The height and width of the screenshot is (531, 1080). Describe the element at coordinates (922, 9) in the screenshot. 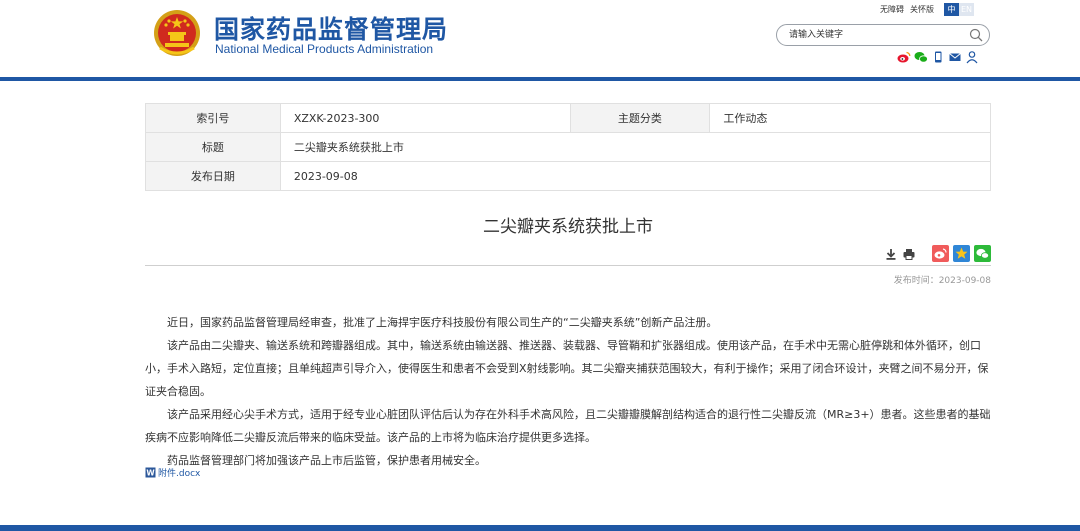

I see `elderly-mode-link: 关怀版` at that location.